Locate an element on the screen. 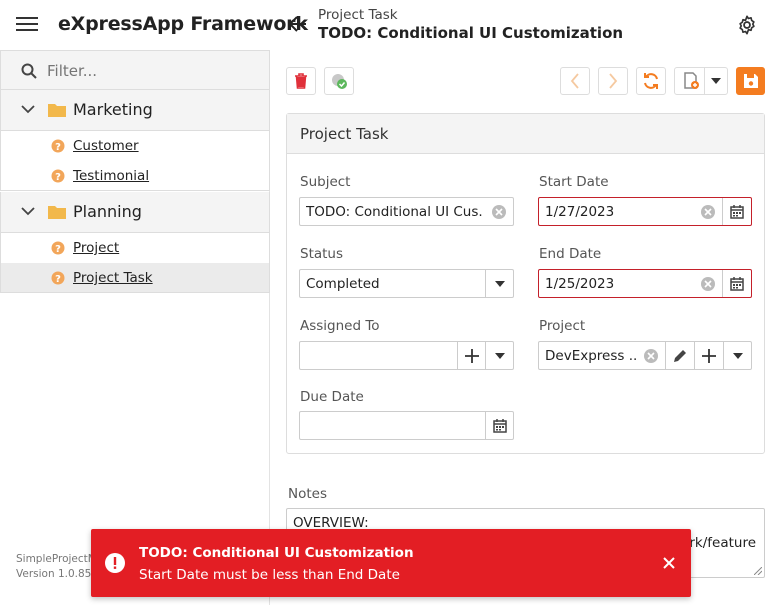 Image resolution: width=781 pixels, height=605 pixels. validate-icon is located at coordinates (339, 81).